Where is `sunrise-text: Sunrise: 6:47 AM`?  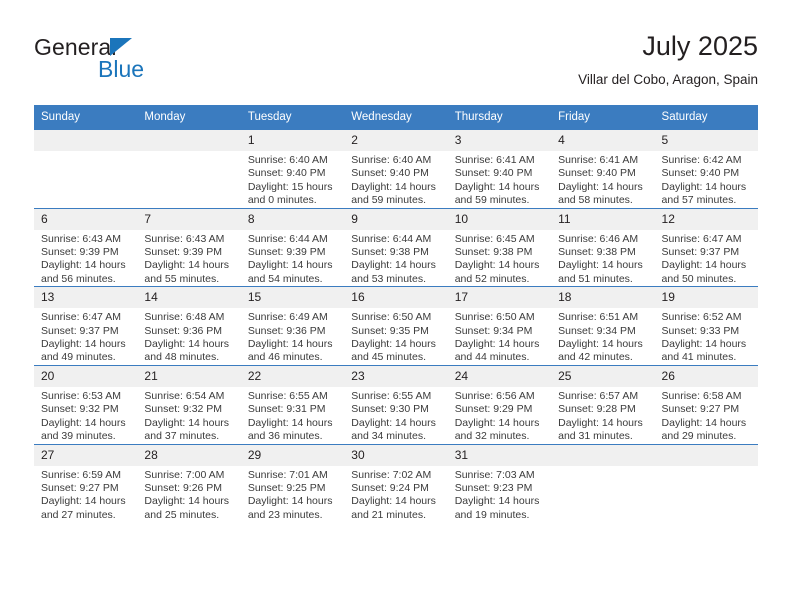
sunrise-text: Sunrise: 6:47 AM is located at coordinates (701, 238).